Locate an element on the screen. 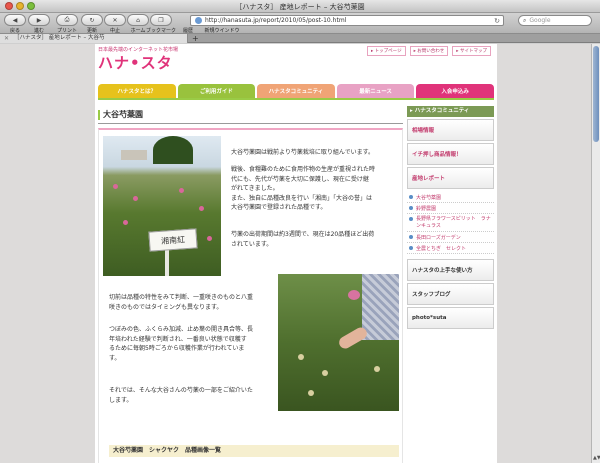  photo-house is located at coordinates (134, 155).